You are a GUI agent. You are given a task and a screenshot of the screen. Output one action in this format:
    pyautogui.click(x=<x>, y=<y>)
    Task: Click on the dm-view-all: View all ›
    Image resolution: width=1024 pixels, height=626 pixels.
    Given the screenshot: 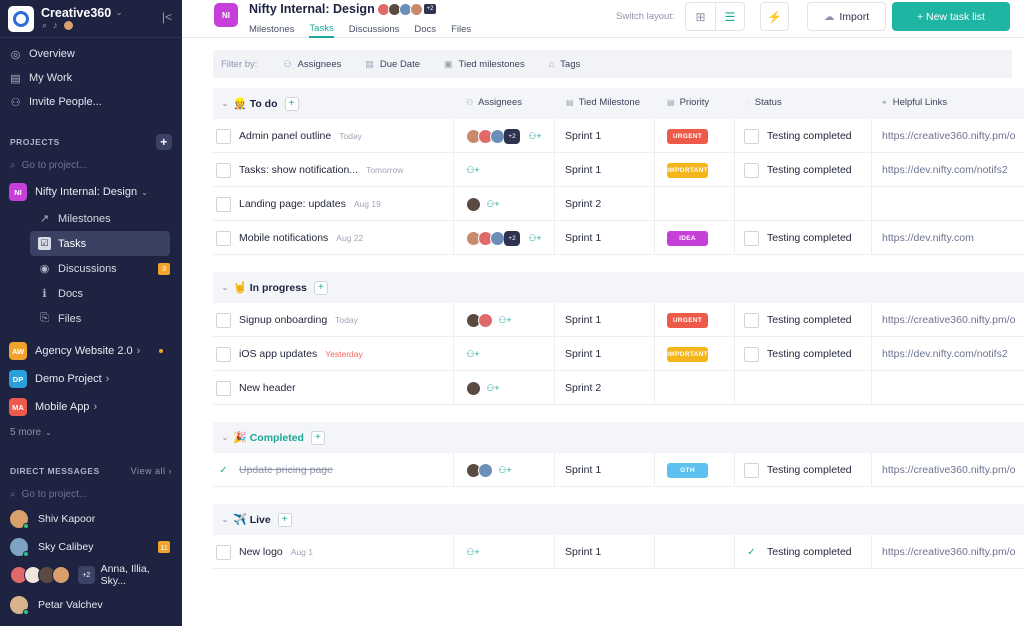 What is the action you would take?
    pyautogui.click(x=151, y=471)
    